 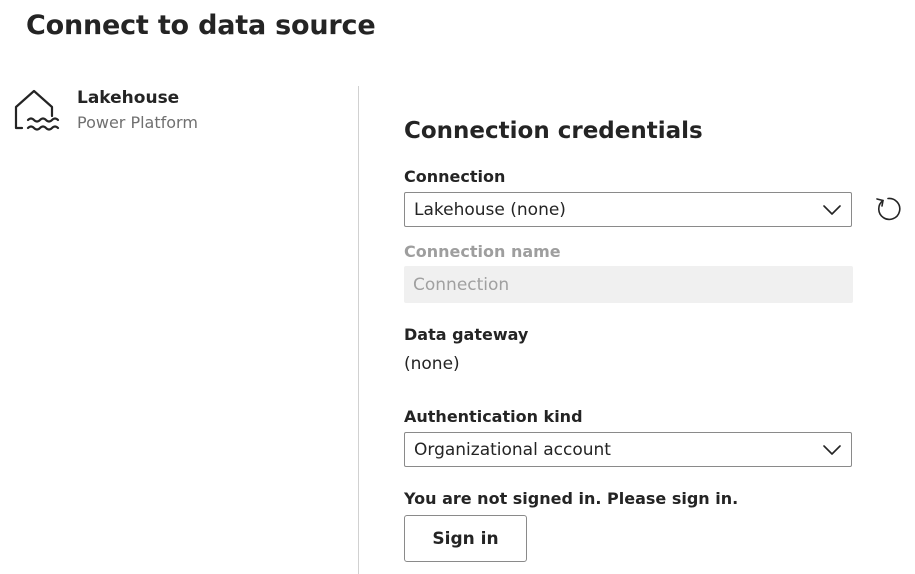 I want to click on authentication-kind-label: Authentication kind, so click(x=493, y=416).